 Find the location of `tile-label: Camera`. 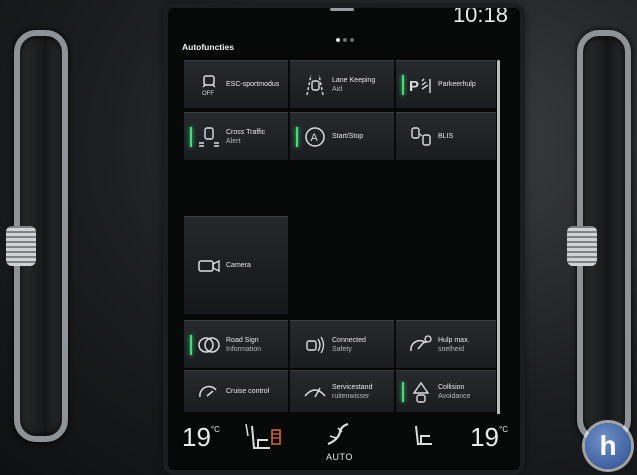

tile-label: Camera is located at coordinates (238, 265).